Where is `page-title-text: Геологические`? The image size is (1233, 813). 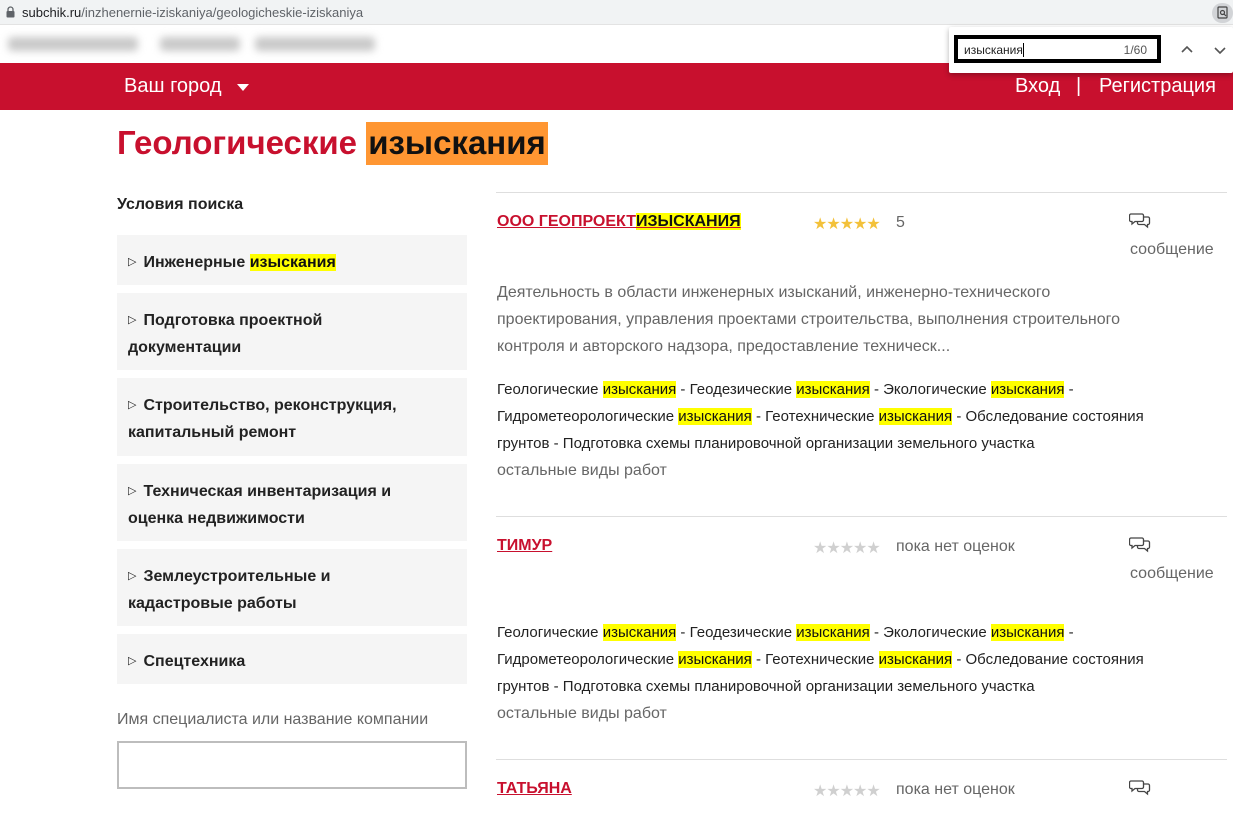 page-title-text: Геологические is located at coordinates (237, 142).